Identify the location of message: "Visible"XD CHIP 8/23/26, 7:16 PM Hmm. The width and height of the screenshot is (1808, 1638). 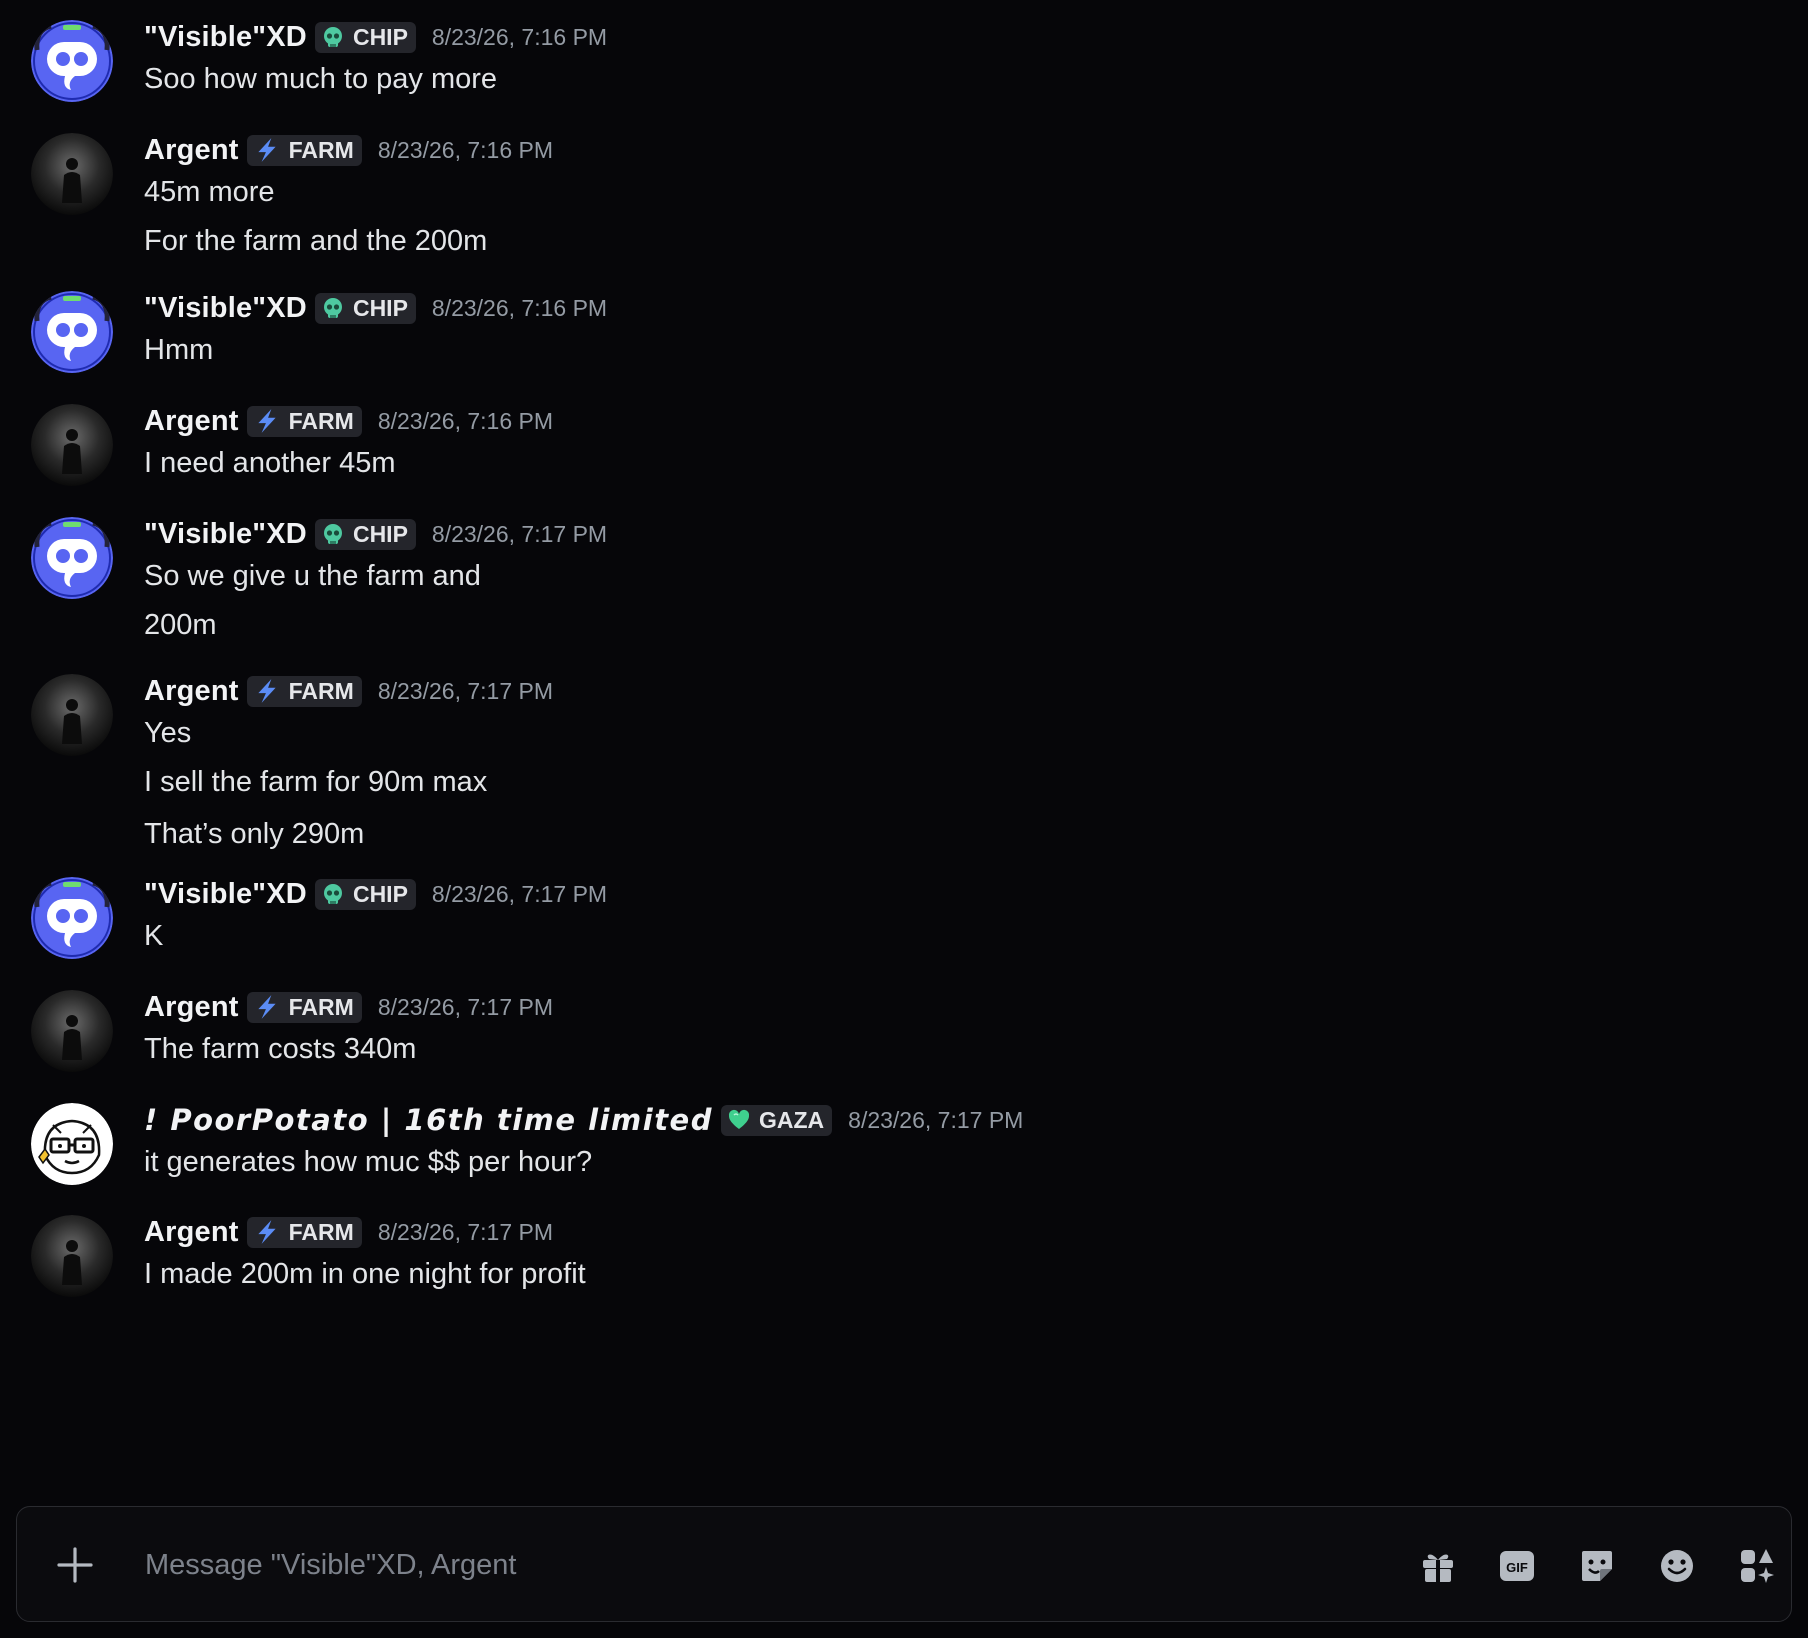
(904, 330).